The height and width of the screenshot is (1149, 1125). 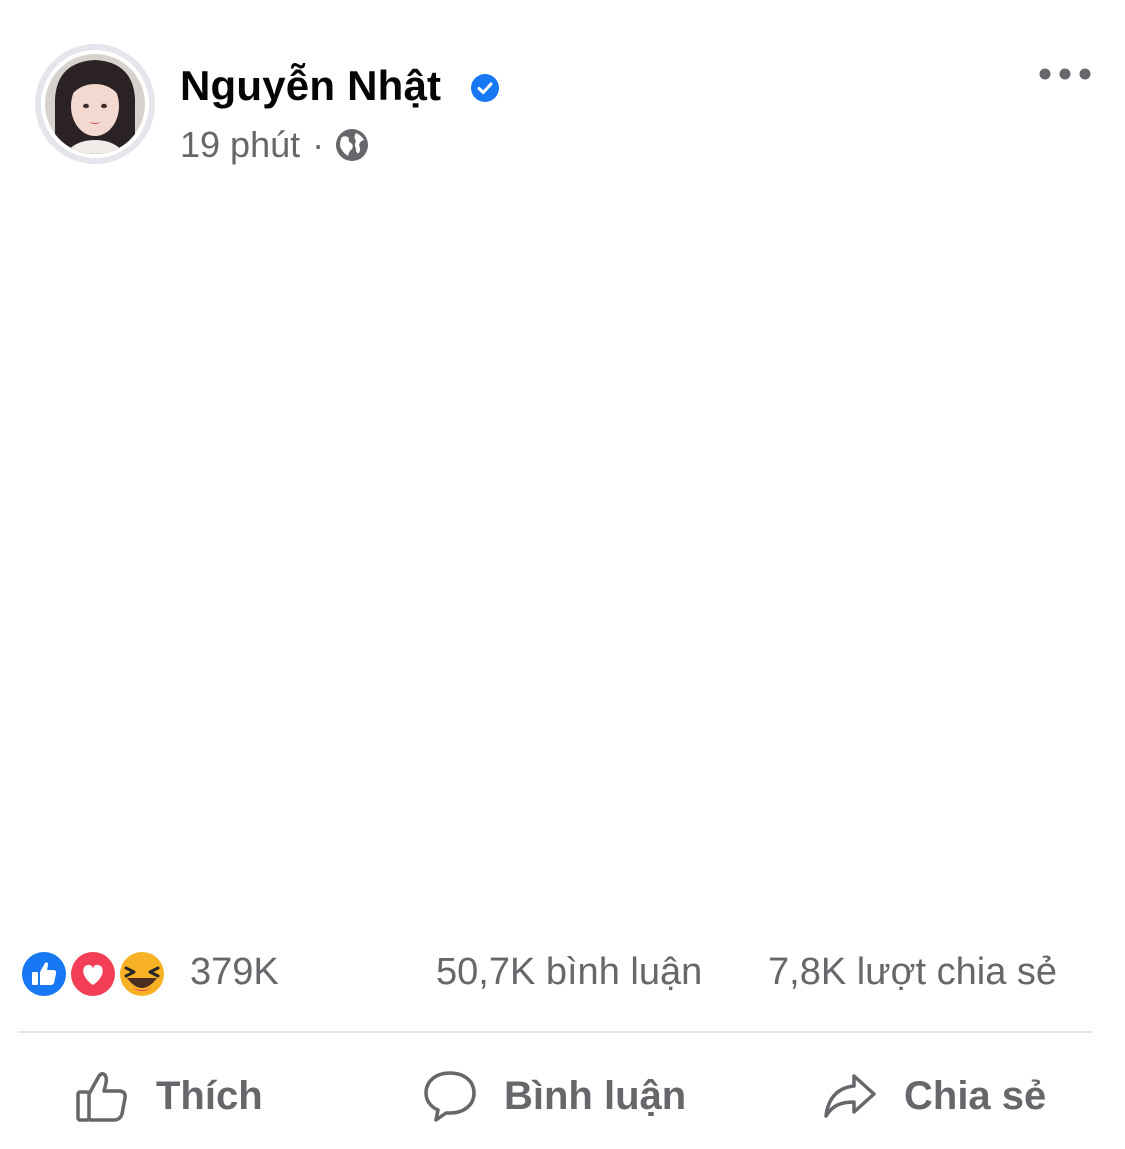 I want to click on like-label: Thích, so click(x=209, y=1095).